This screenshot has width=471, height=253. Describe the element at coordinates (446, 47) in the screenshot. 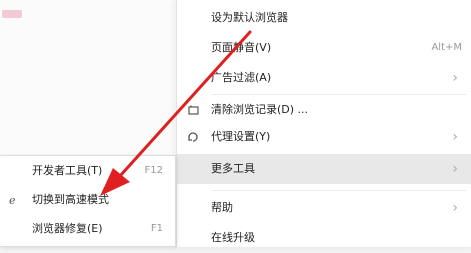

I see `shortcut-label: Alt+M` at that location.